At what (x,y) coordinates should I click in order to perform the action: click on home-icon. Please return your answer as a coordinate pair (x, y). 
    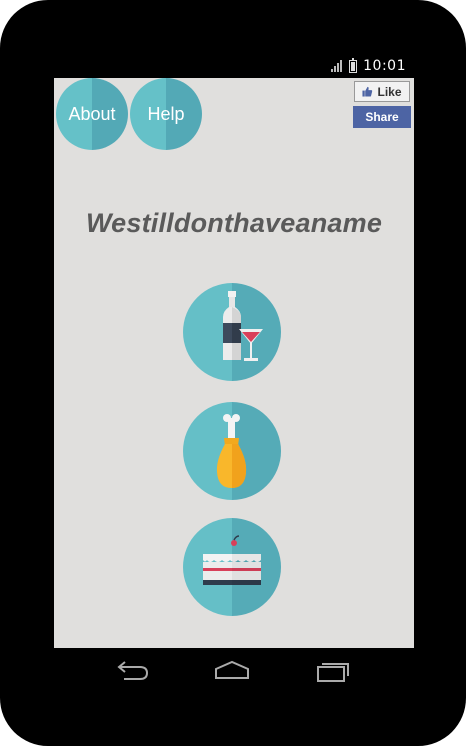
    Looking at the image, I should click on (232, 671).